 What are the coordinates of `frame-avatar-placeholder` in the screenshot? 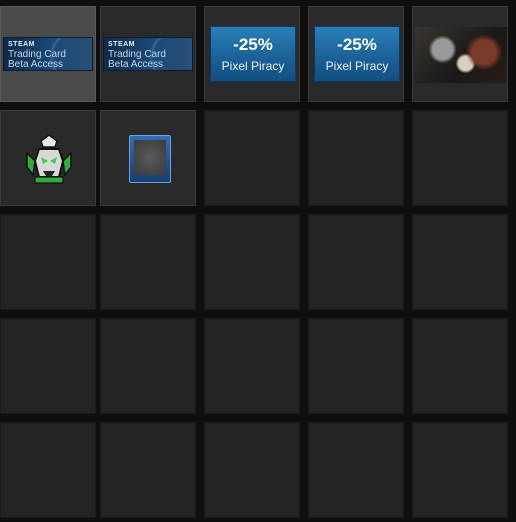 It's located at (150, 157).